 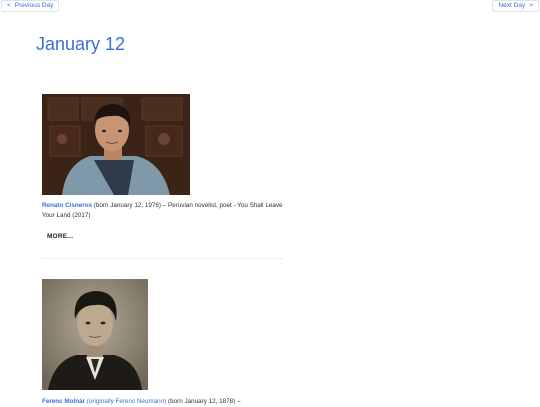 I want to click on chevron-right-icon: >, so click(x=531, y=5).